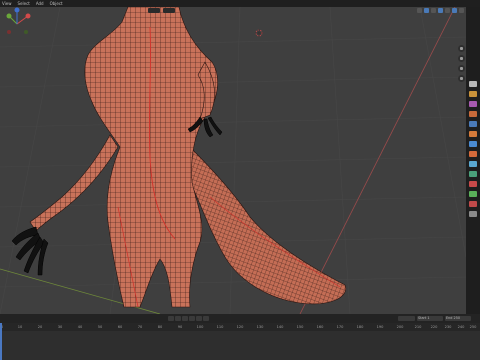 The image size is (480, 360). Describe the element at coordinates (80, 327) in the screenshot. I see `ruler-tick: 40` at that location.